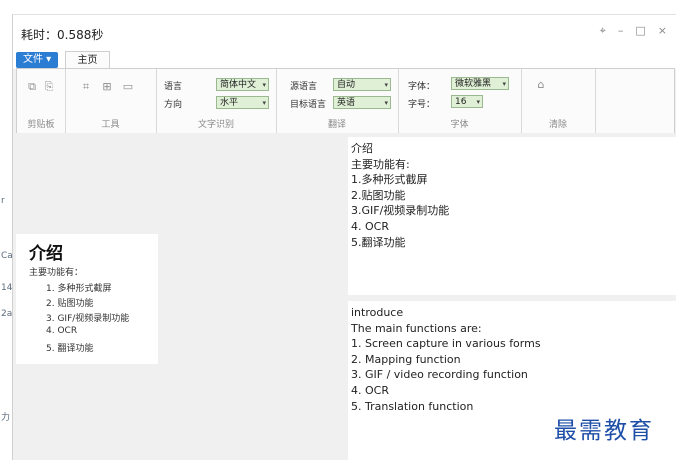 This screenshot has width=676, height=460. I want to click on background-window-strip: r Ca 14 2a 力, so click(6, 229).